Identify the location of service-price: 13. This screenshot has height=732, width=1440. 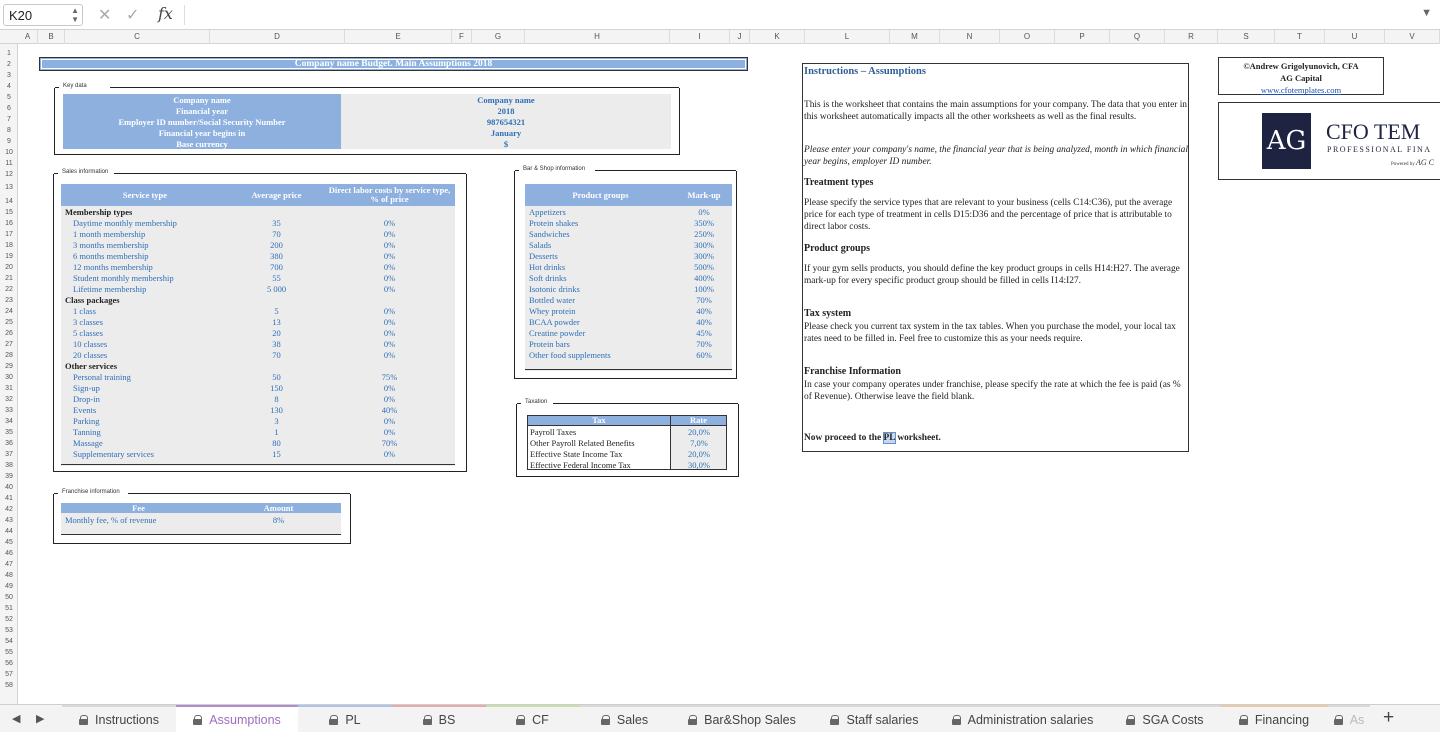
(276, 322).